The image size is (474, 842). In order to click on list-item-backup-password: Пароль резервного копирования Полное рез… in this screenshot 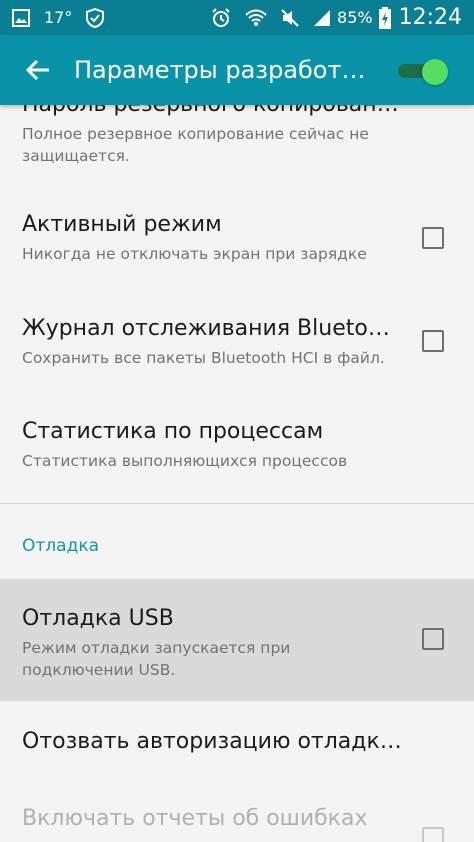, I will do `click(237, 136)`.